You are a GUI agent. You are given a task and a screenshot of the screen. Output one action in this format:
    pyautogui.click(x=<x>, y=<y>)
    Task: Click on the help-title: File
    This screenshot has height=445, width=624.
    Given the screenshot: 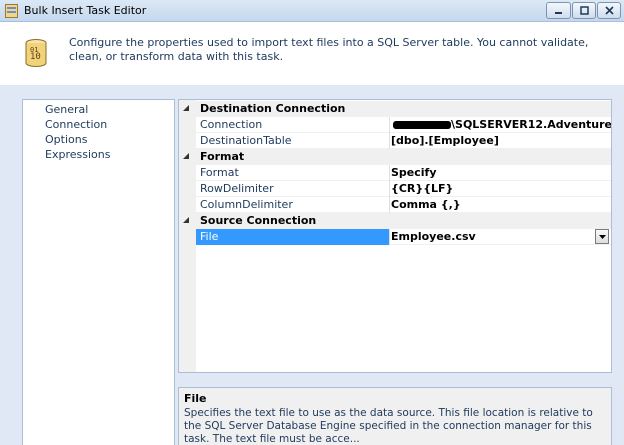 What is the action you would take?
    pyautogui.click(x=195, y=398)
    